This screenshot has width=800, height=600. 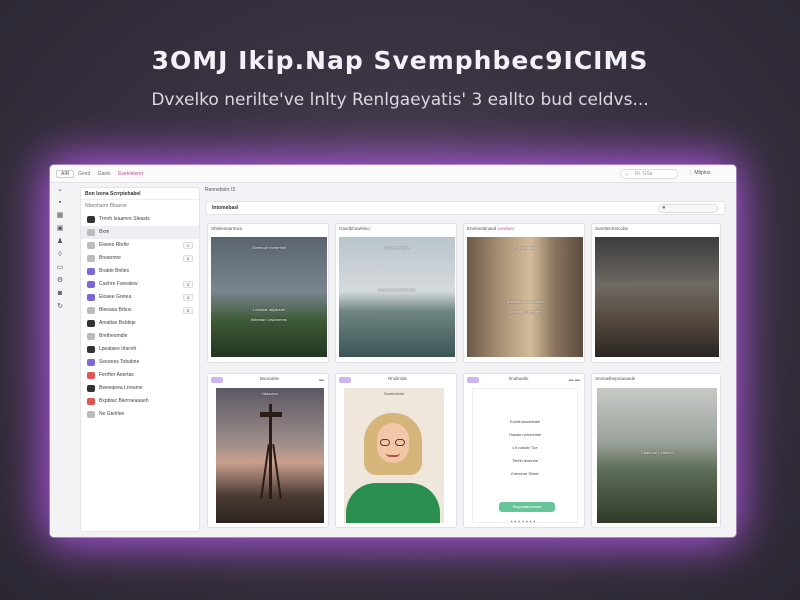 What do you see at coordinates (60, 228) in the screenshot?
I see `calendar-icon: ▣` at bounding box center [60, 228].